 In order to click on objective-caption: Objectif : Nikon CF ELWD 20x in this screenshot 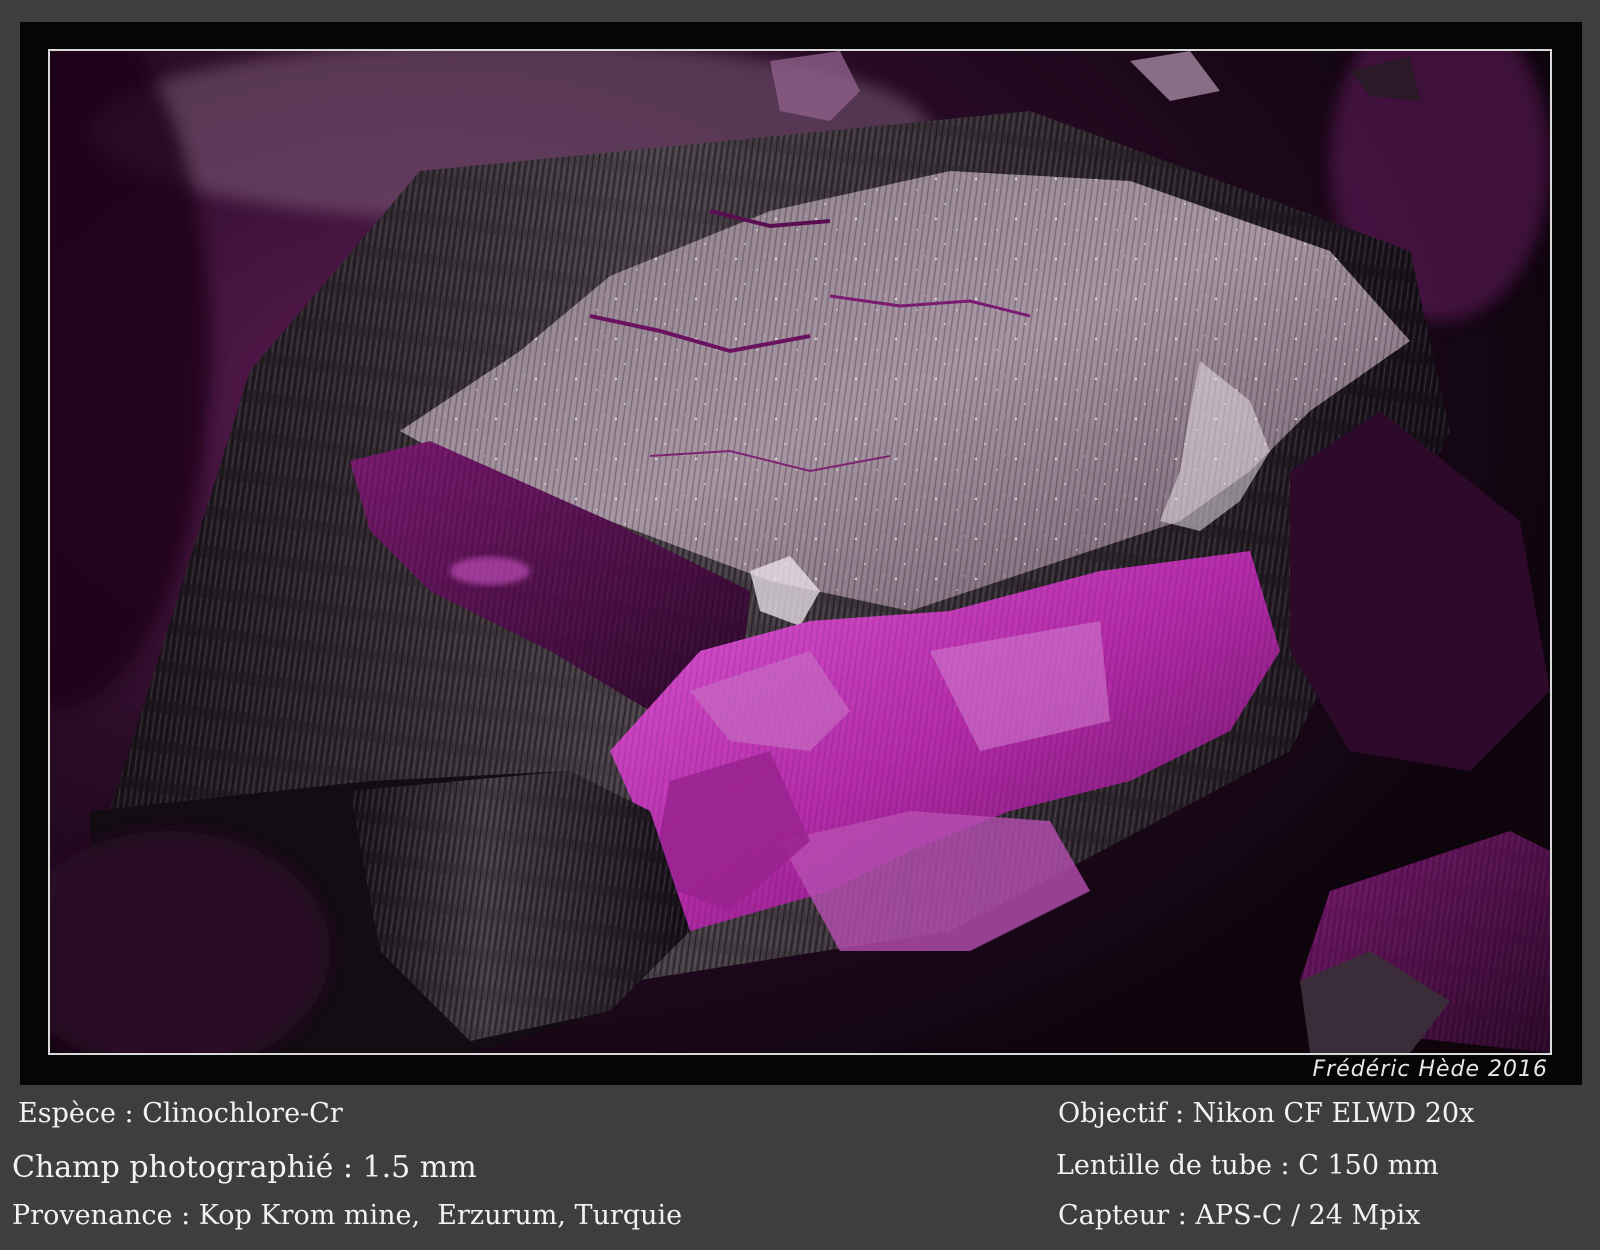, I will do `click(1266, 1113)`.